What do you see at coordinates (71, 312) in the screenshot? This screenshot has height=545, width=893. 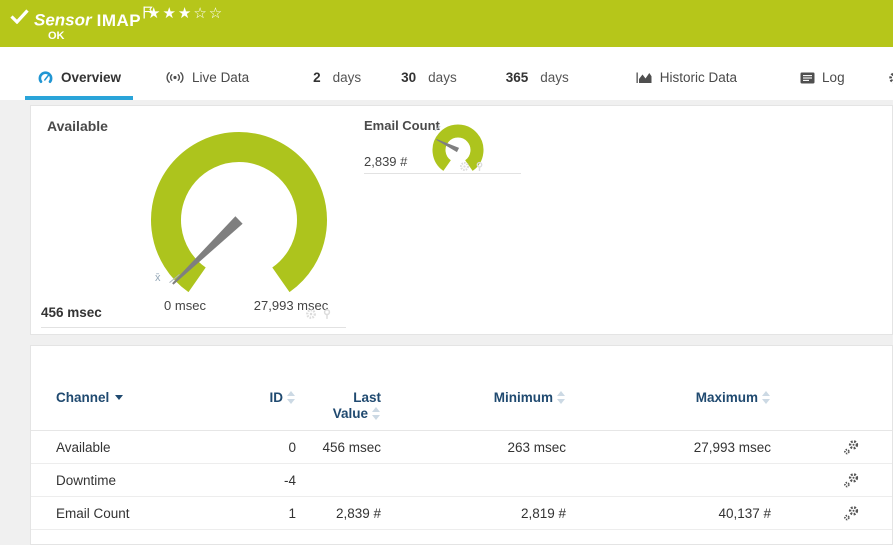 I see `available-current-value: 456 msec` at bounding box center [71, 312].